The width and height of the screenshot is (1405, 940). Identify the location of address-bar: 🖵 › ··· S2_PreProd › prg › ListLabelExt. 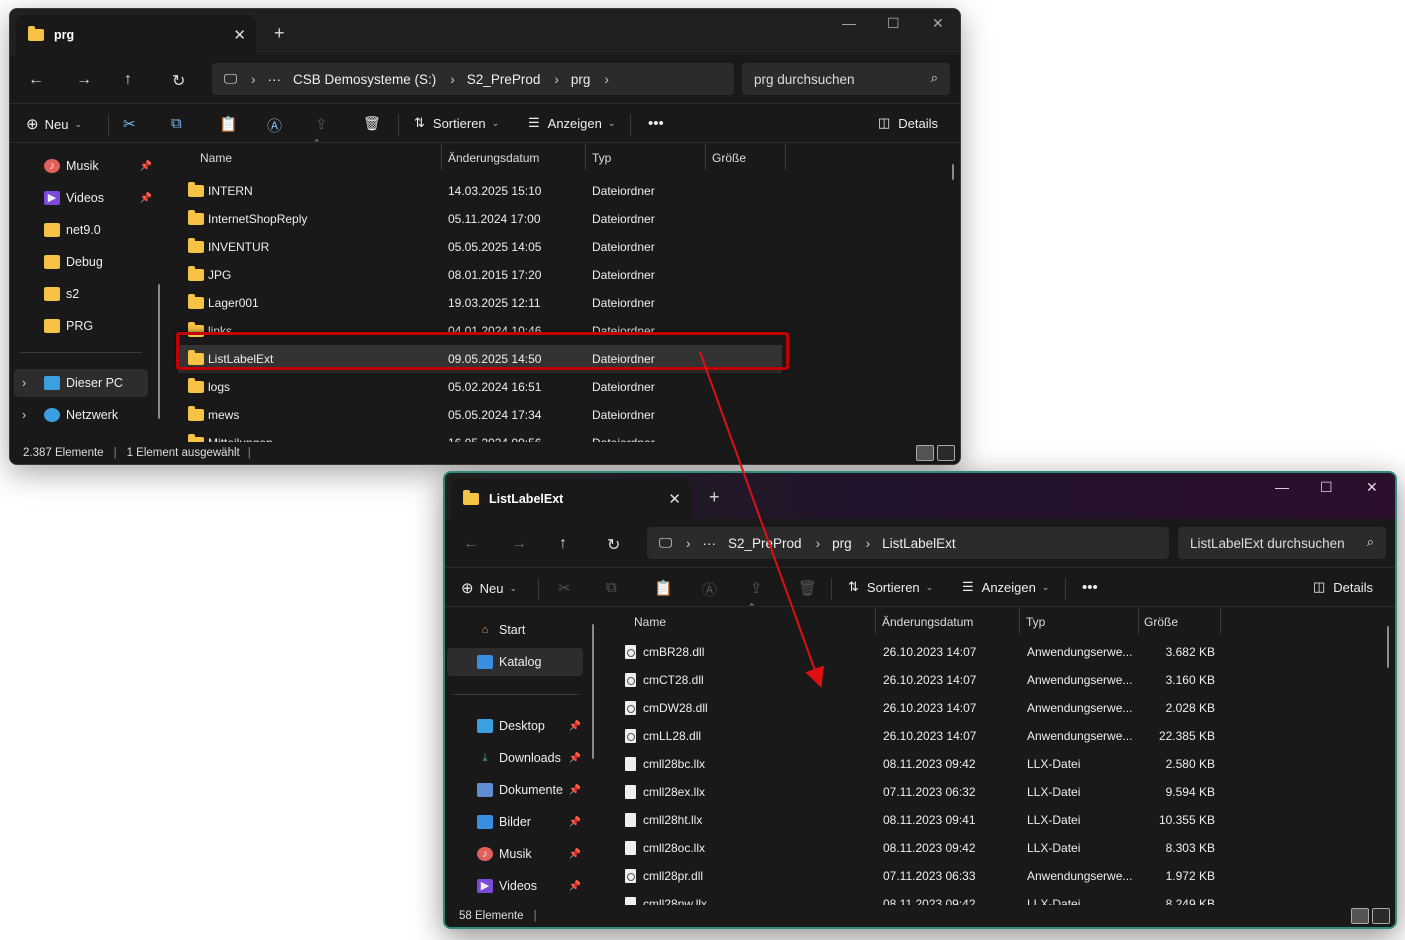
(908, 543).